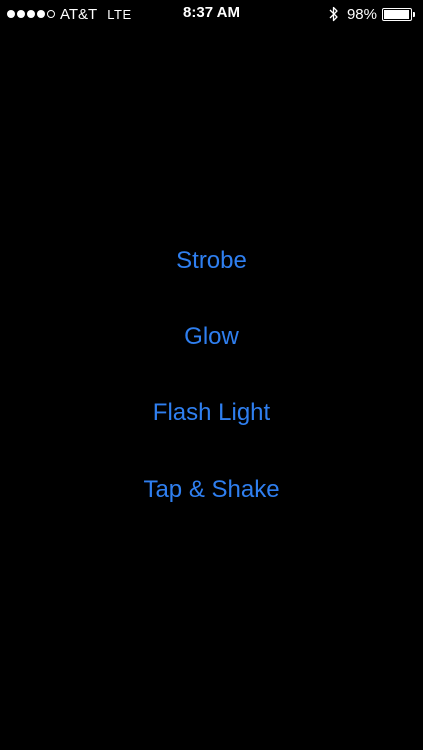 The image size is (423, 750). What do you see at coordinates (211, 14) in the screenshot?
I see `status-bar: AT&T LTE 8:37 AM 98%` at bounding box center [211, 14].